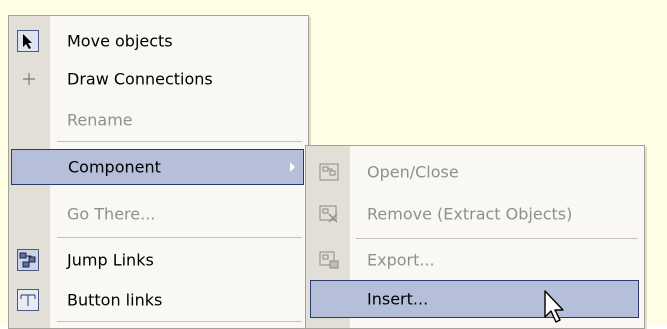 The height and width of the screenshot is (329, 667). I want to click on menu-item-button-links: Button links, so click(158, 300).